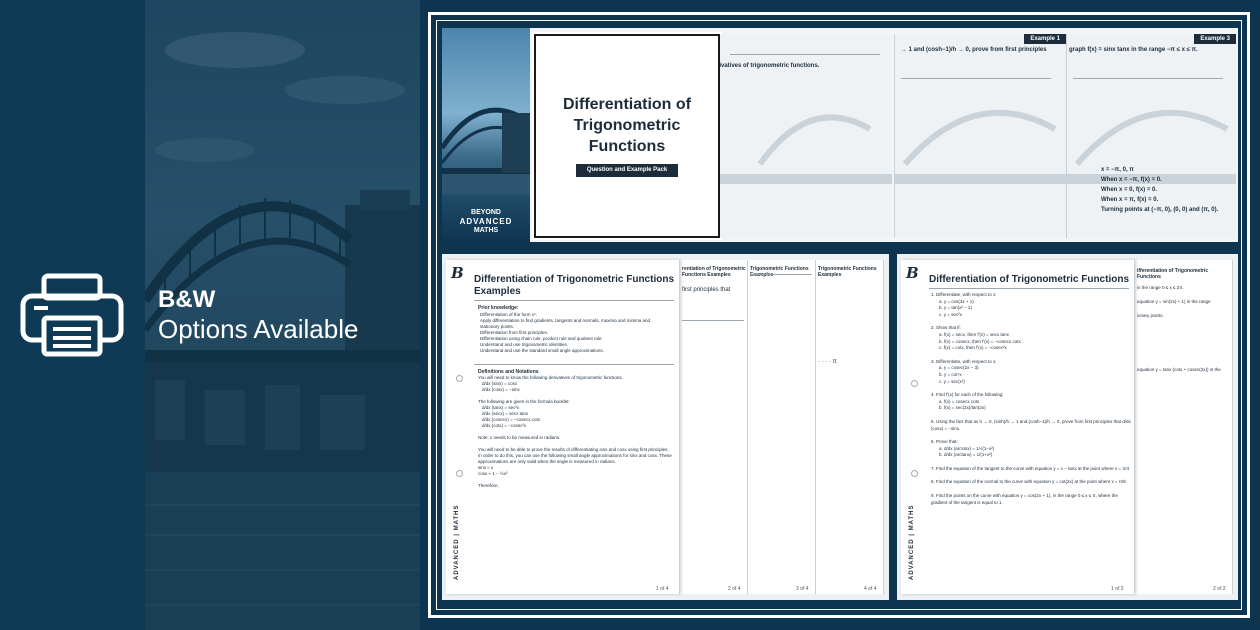 The image size is (1260, 630). I want to click on printer-icon, so click(72, 315).